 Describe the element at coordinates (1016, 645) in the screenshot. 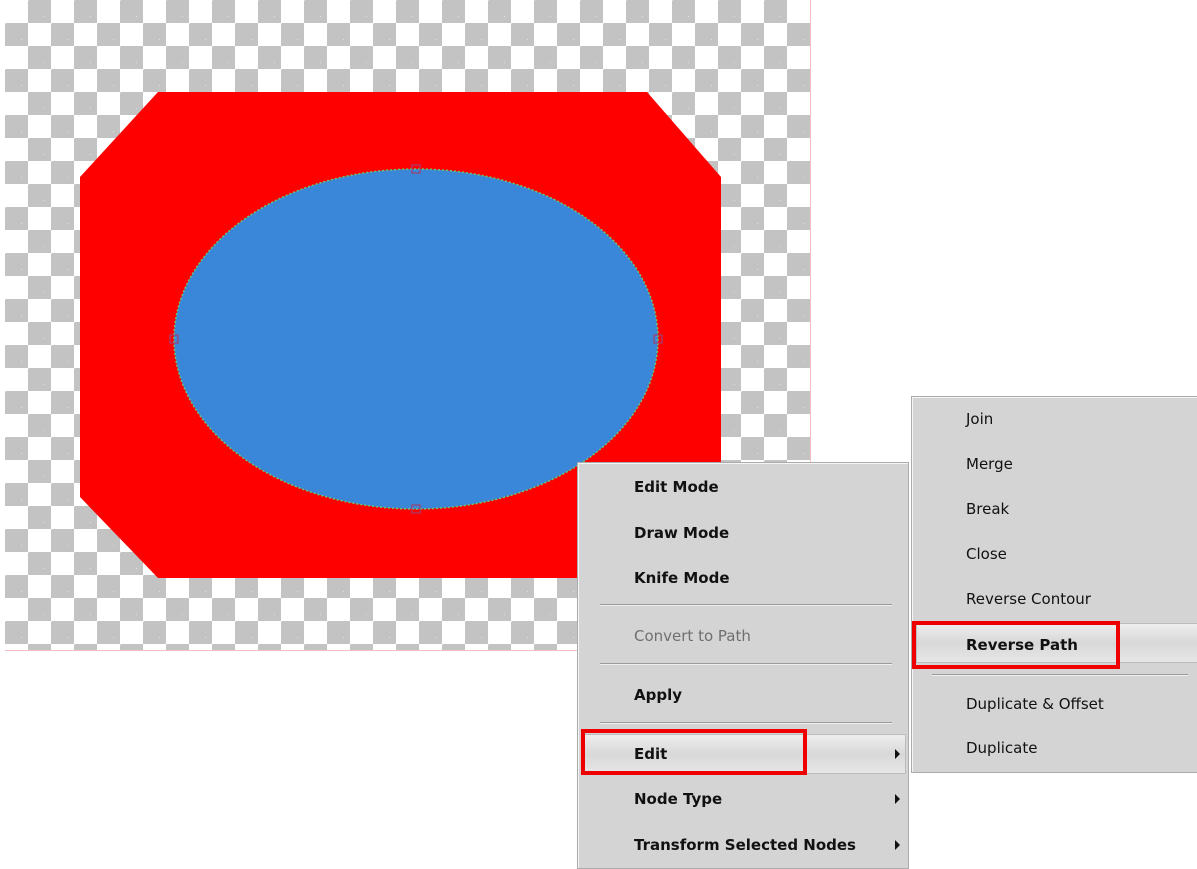

I see `callout-reverse-path` at that location.